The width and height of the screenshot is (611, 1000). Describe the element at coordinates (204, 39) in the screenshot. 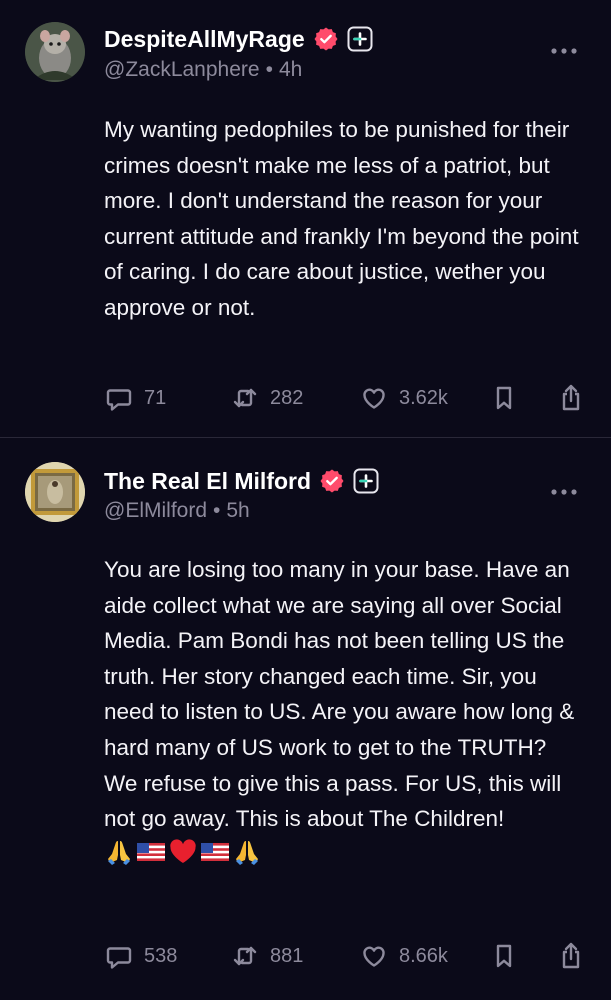

I see `display-name: DespiteAllMyRage` at that location.